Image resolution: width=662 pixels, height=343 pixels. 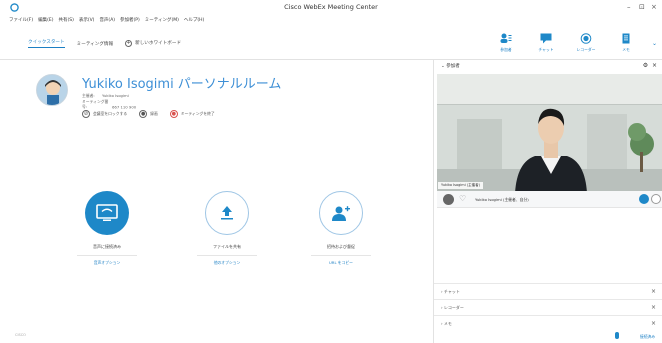 What do you see at coordinates (158, 43) in the screenshot?
I see `tab-new-whiteboard-label: 新しいホワイトボード` at bounding box center [158, 43].